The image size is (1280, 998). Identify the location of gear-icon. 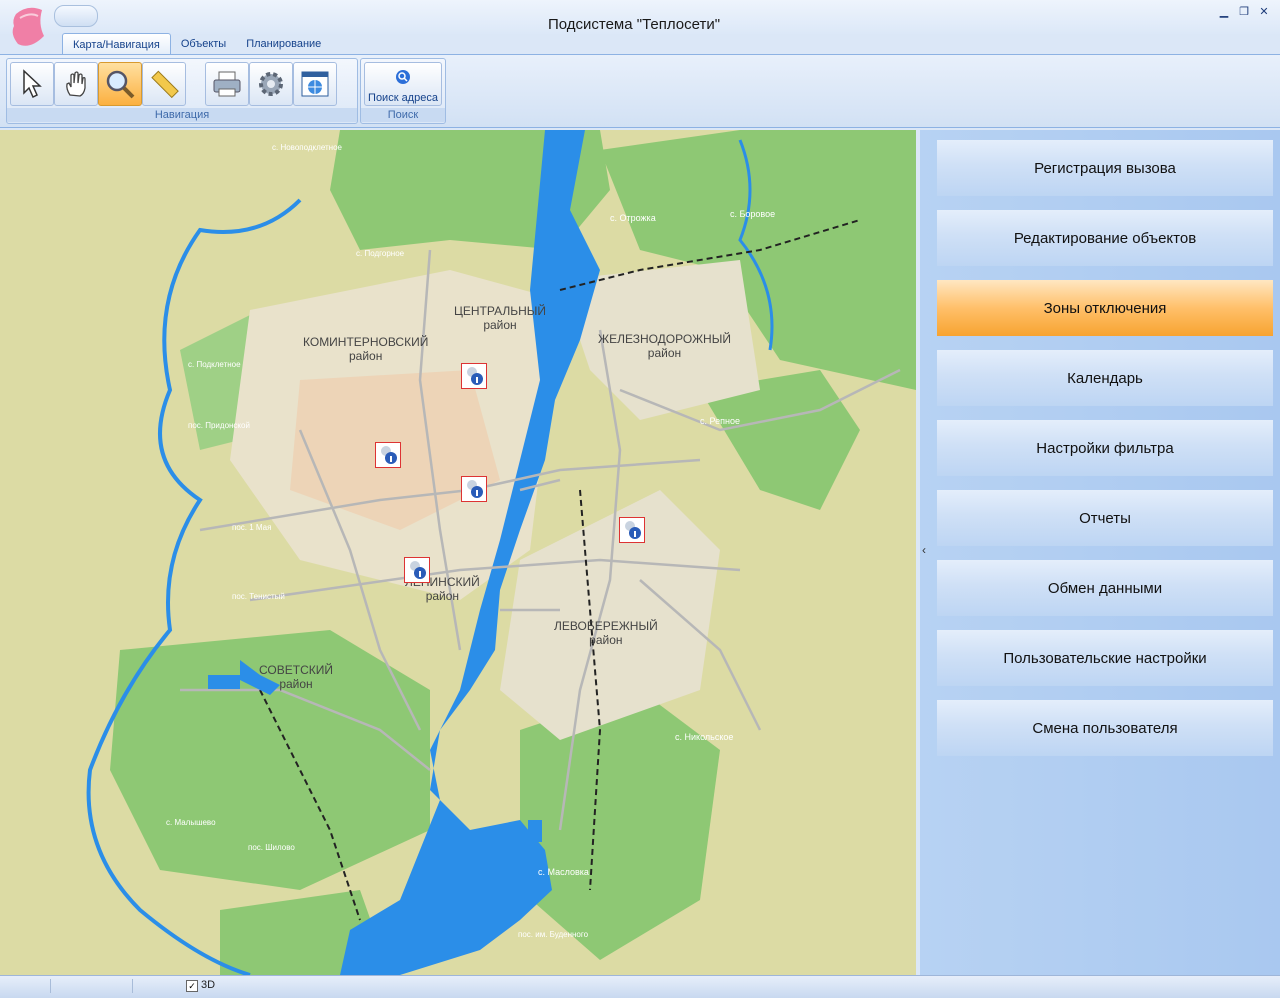
(271, 84).